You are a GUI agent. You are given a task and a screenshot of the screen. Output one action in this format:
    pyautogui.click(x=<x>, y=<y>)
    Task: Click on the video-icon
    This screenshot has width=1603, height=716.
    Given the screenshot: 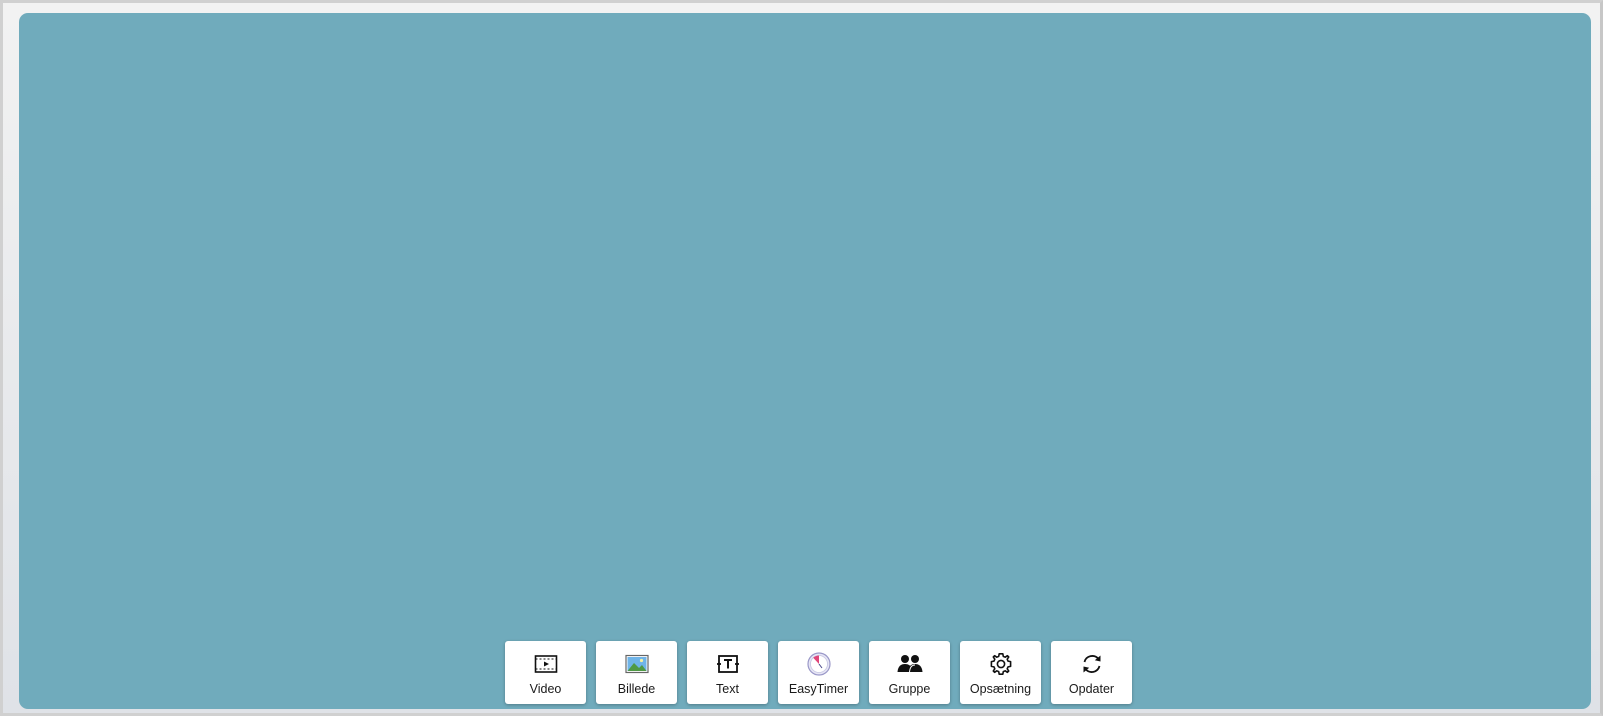 What is the action you would take?
    pyautogui.click(x=546, y=664)
    